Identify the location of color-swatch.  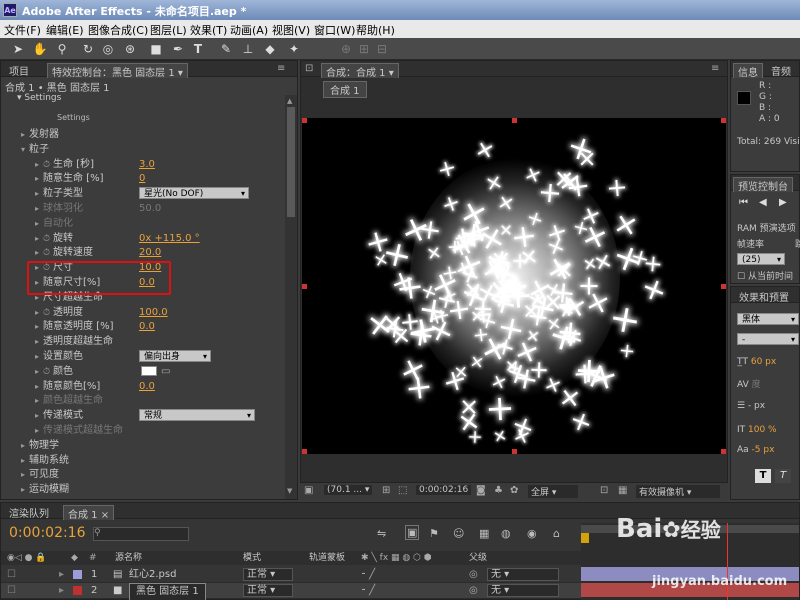
(149, 370).